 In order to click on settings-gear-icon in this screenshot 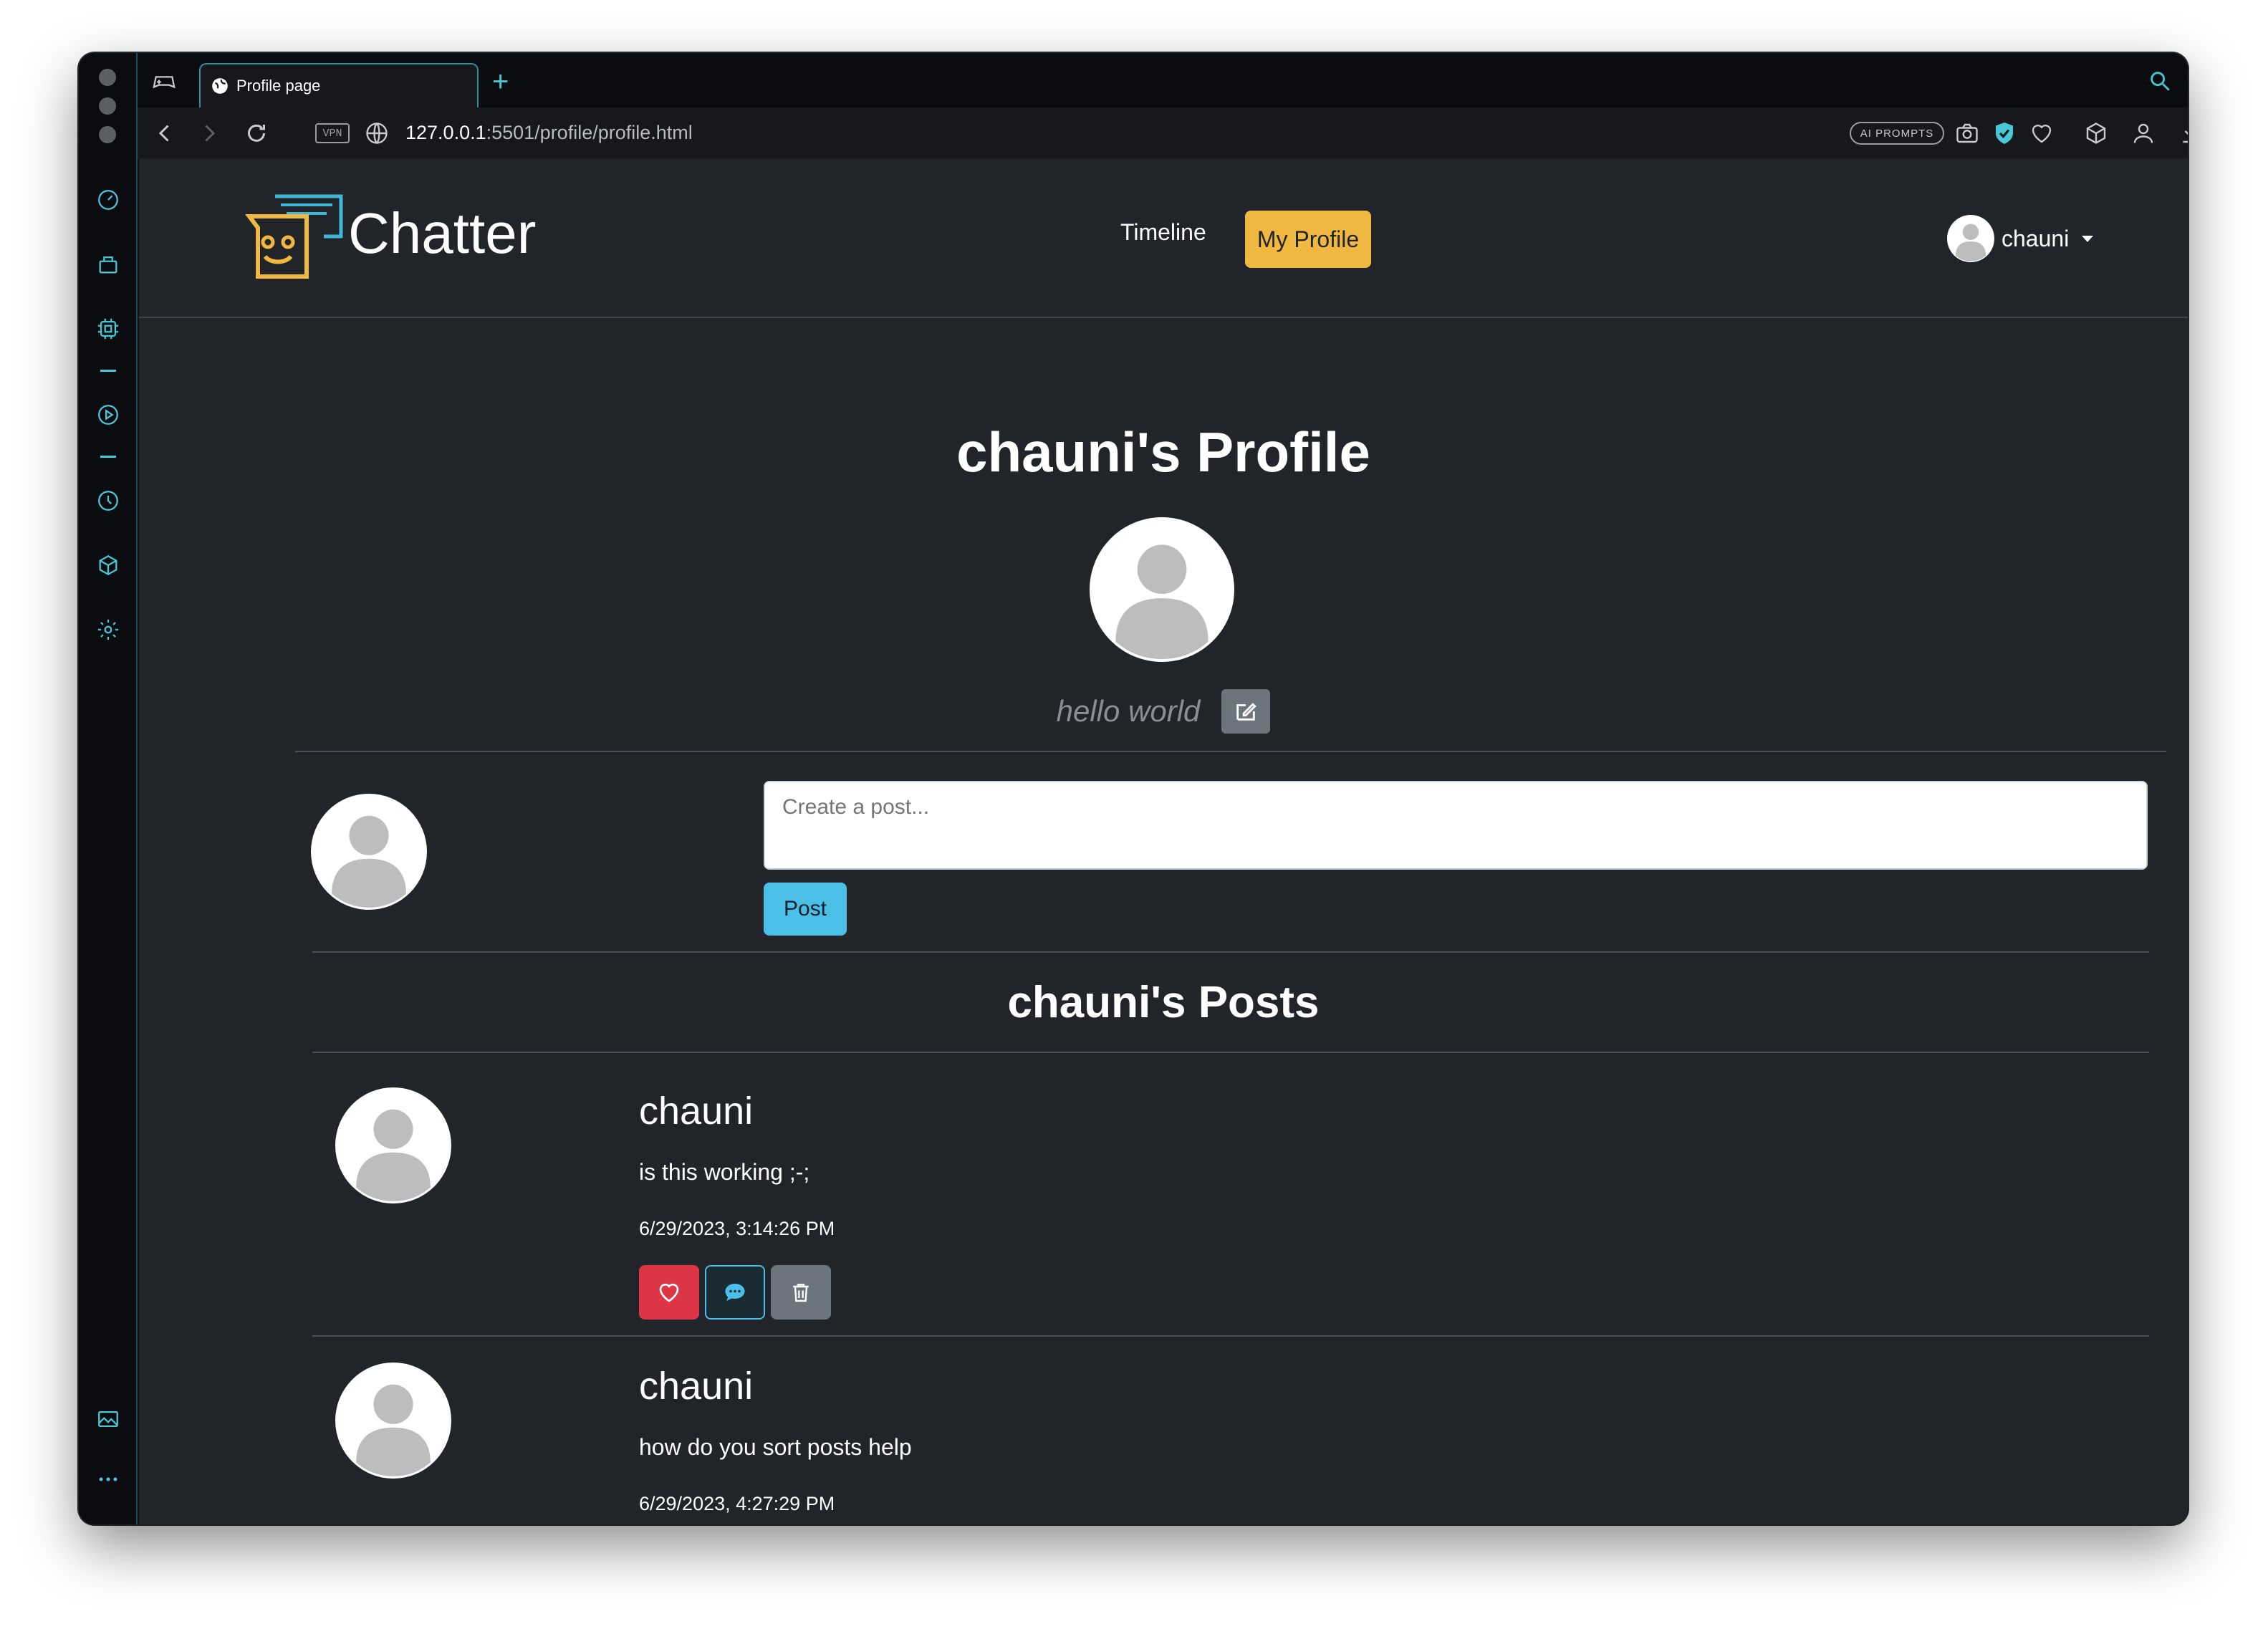, I will do `click(108, 629)`.